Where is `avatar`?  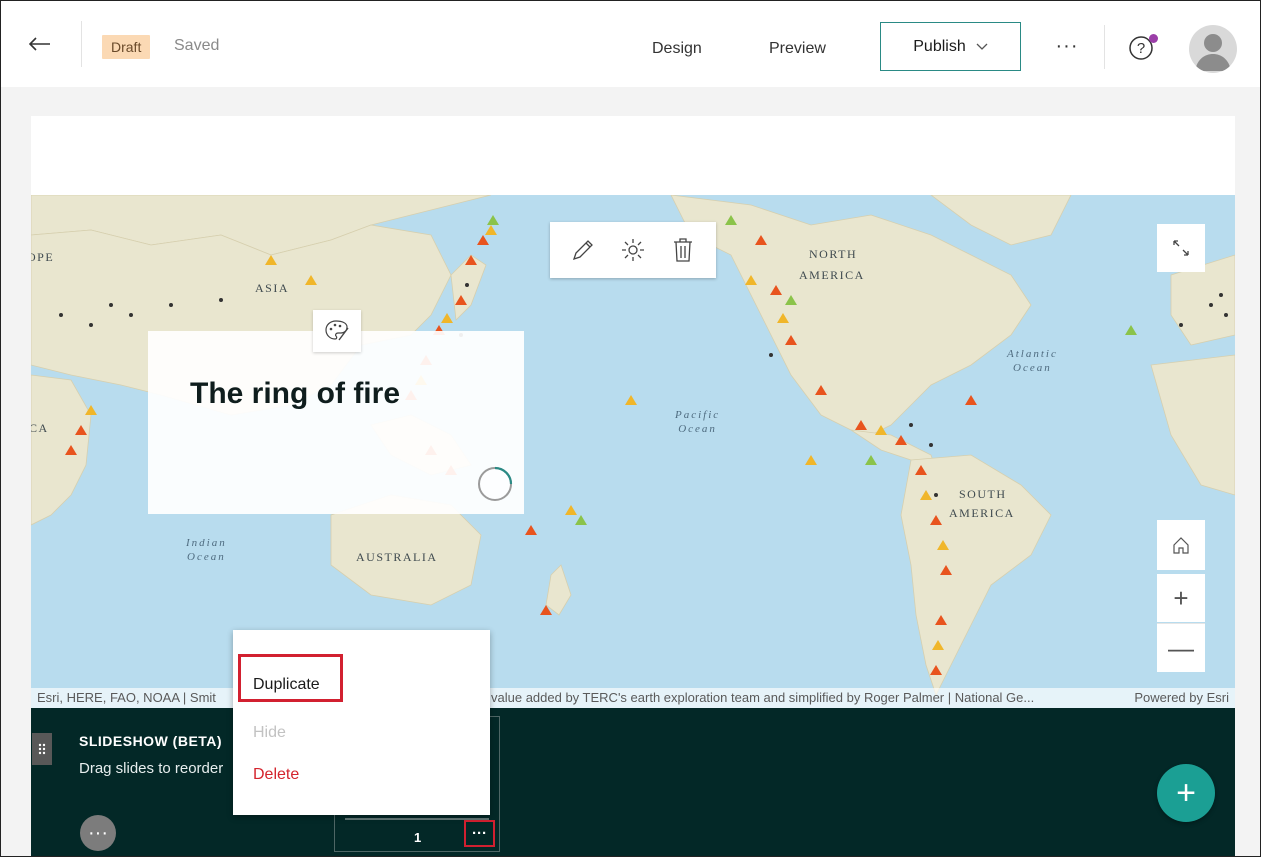
avatar is located at coordinates (1213, 49).